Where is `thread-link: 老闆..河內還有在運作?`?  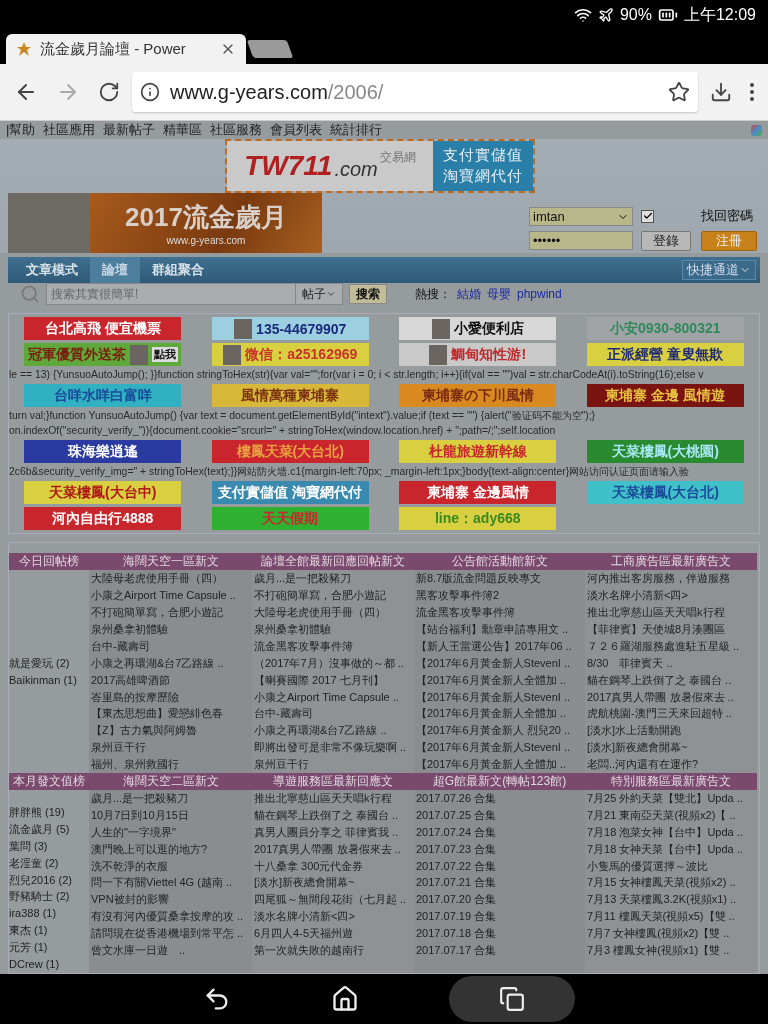 thread-link: 老闆..河內還有在運作? is located at coordinates (672, 765).